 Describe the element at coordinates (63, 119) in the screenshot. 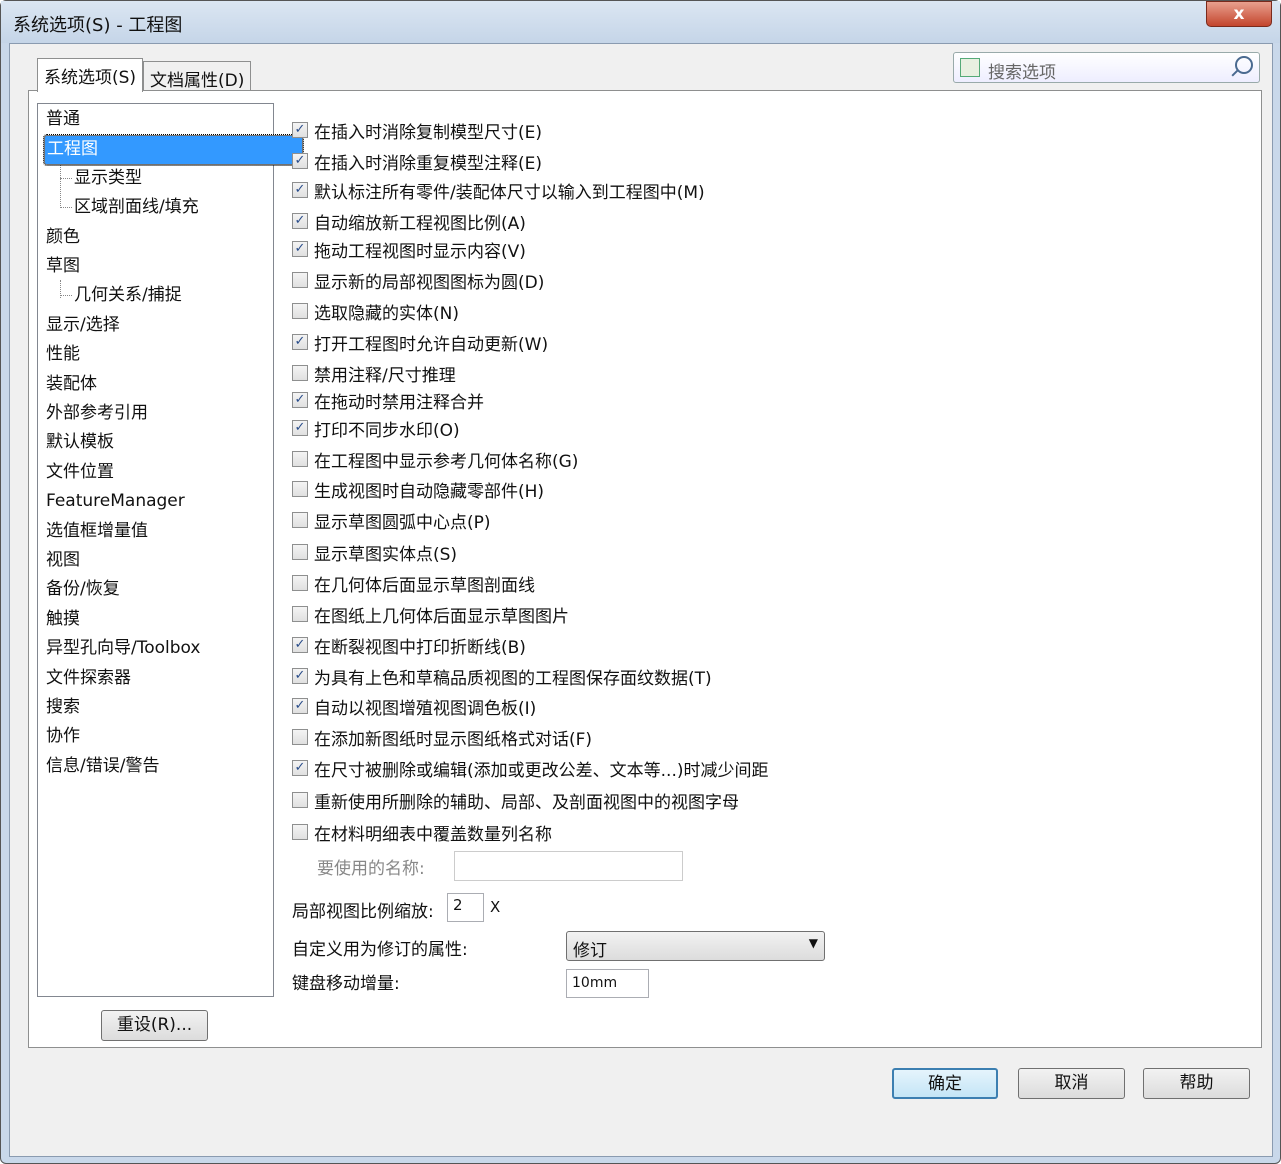

I see `tree-item: 普通` at that location.